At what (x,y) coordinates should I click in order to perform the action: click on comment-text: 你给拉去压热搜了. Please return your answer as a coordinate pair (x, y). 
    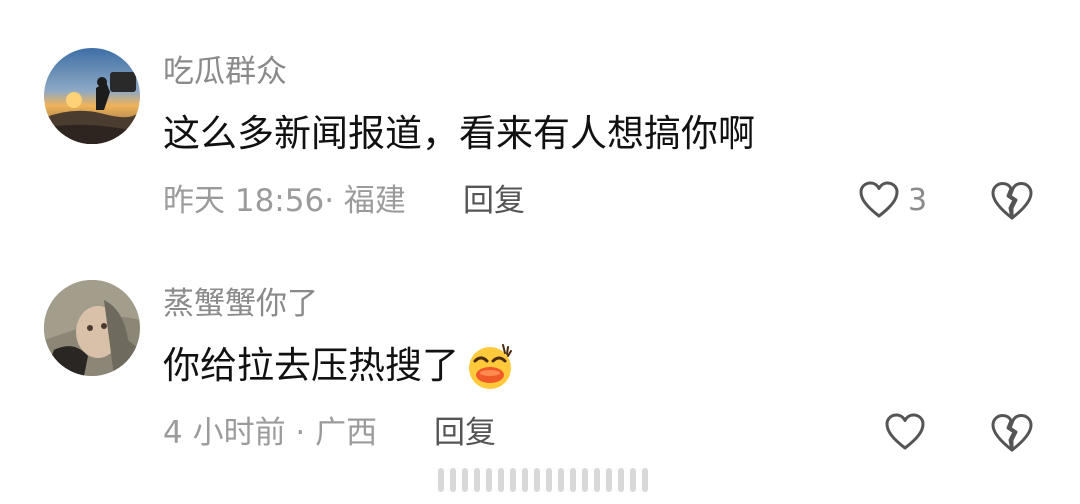
    Looking at the image, I should click on (339, 366).